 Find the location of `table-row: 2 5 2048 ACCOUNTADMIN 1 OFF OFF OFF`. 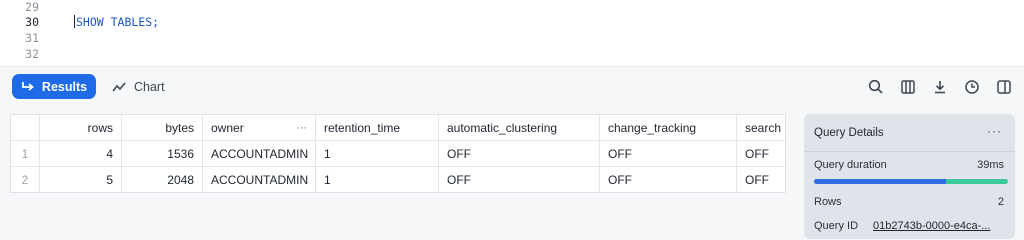

table-row: 2 5 2048 ACCOUNTADMIN 1 OFF OFF OFF is located at coordinates (398, 179).